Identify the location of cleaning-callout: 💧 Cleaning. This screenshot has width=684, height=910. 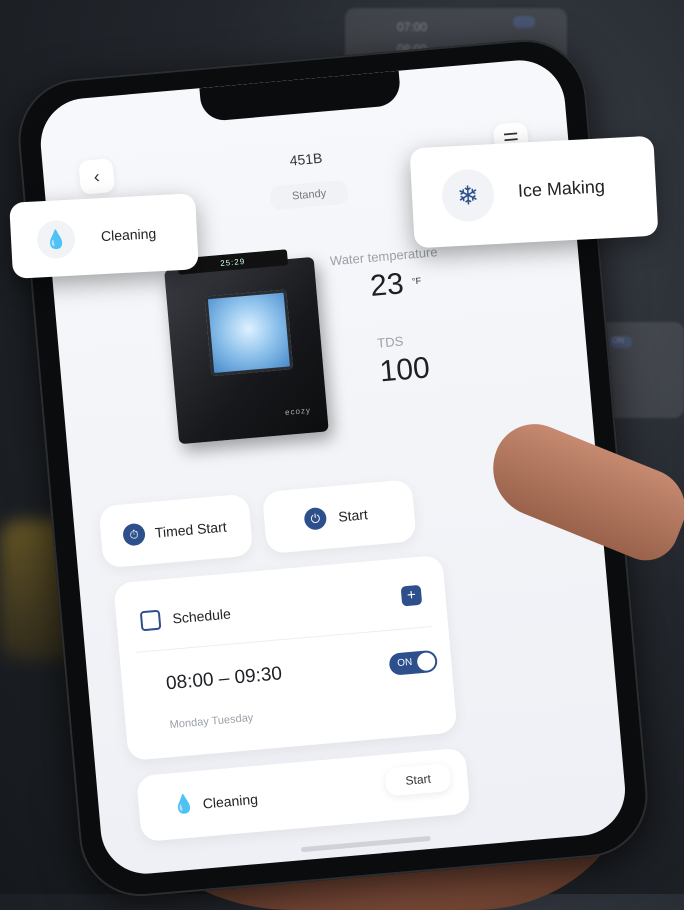
(104, 236).